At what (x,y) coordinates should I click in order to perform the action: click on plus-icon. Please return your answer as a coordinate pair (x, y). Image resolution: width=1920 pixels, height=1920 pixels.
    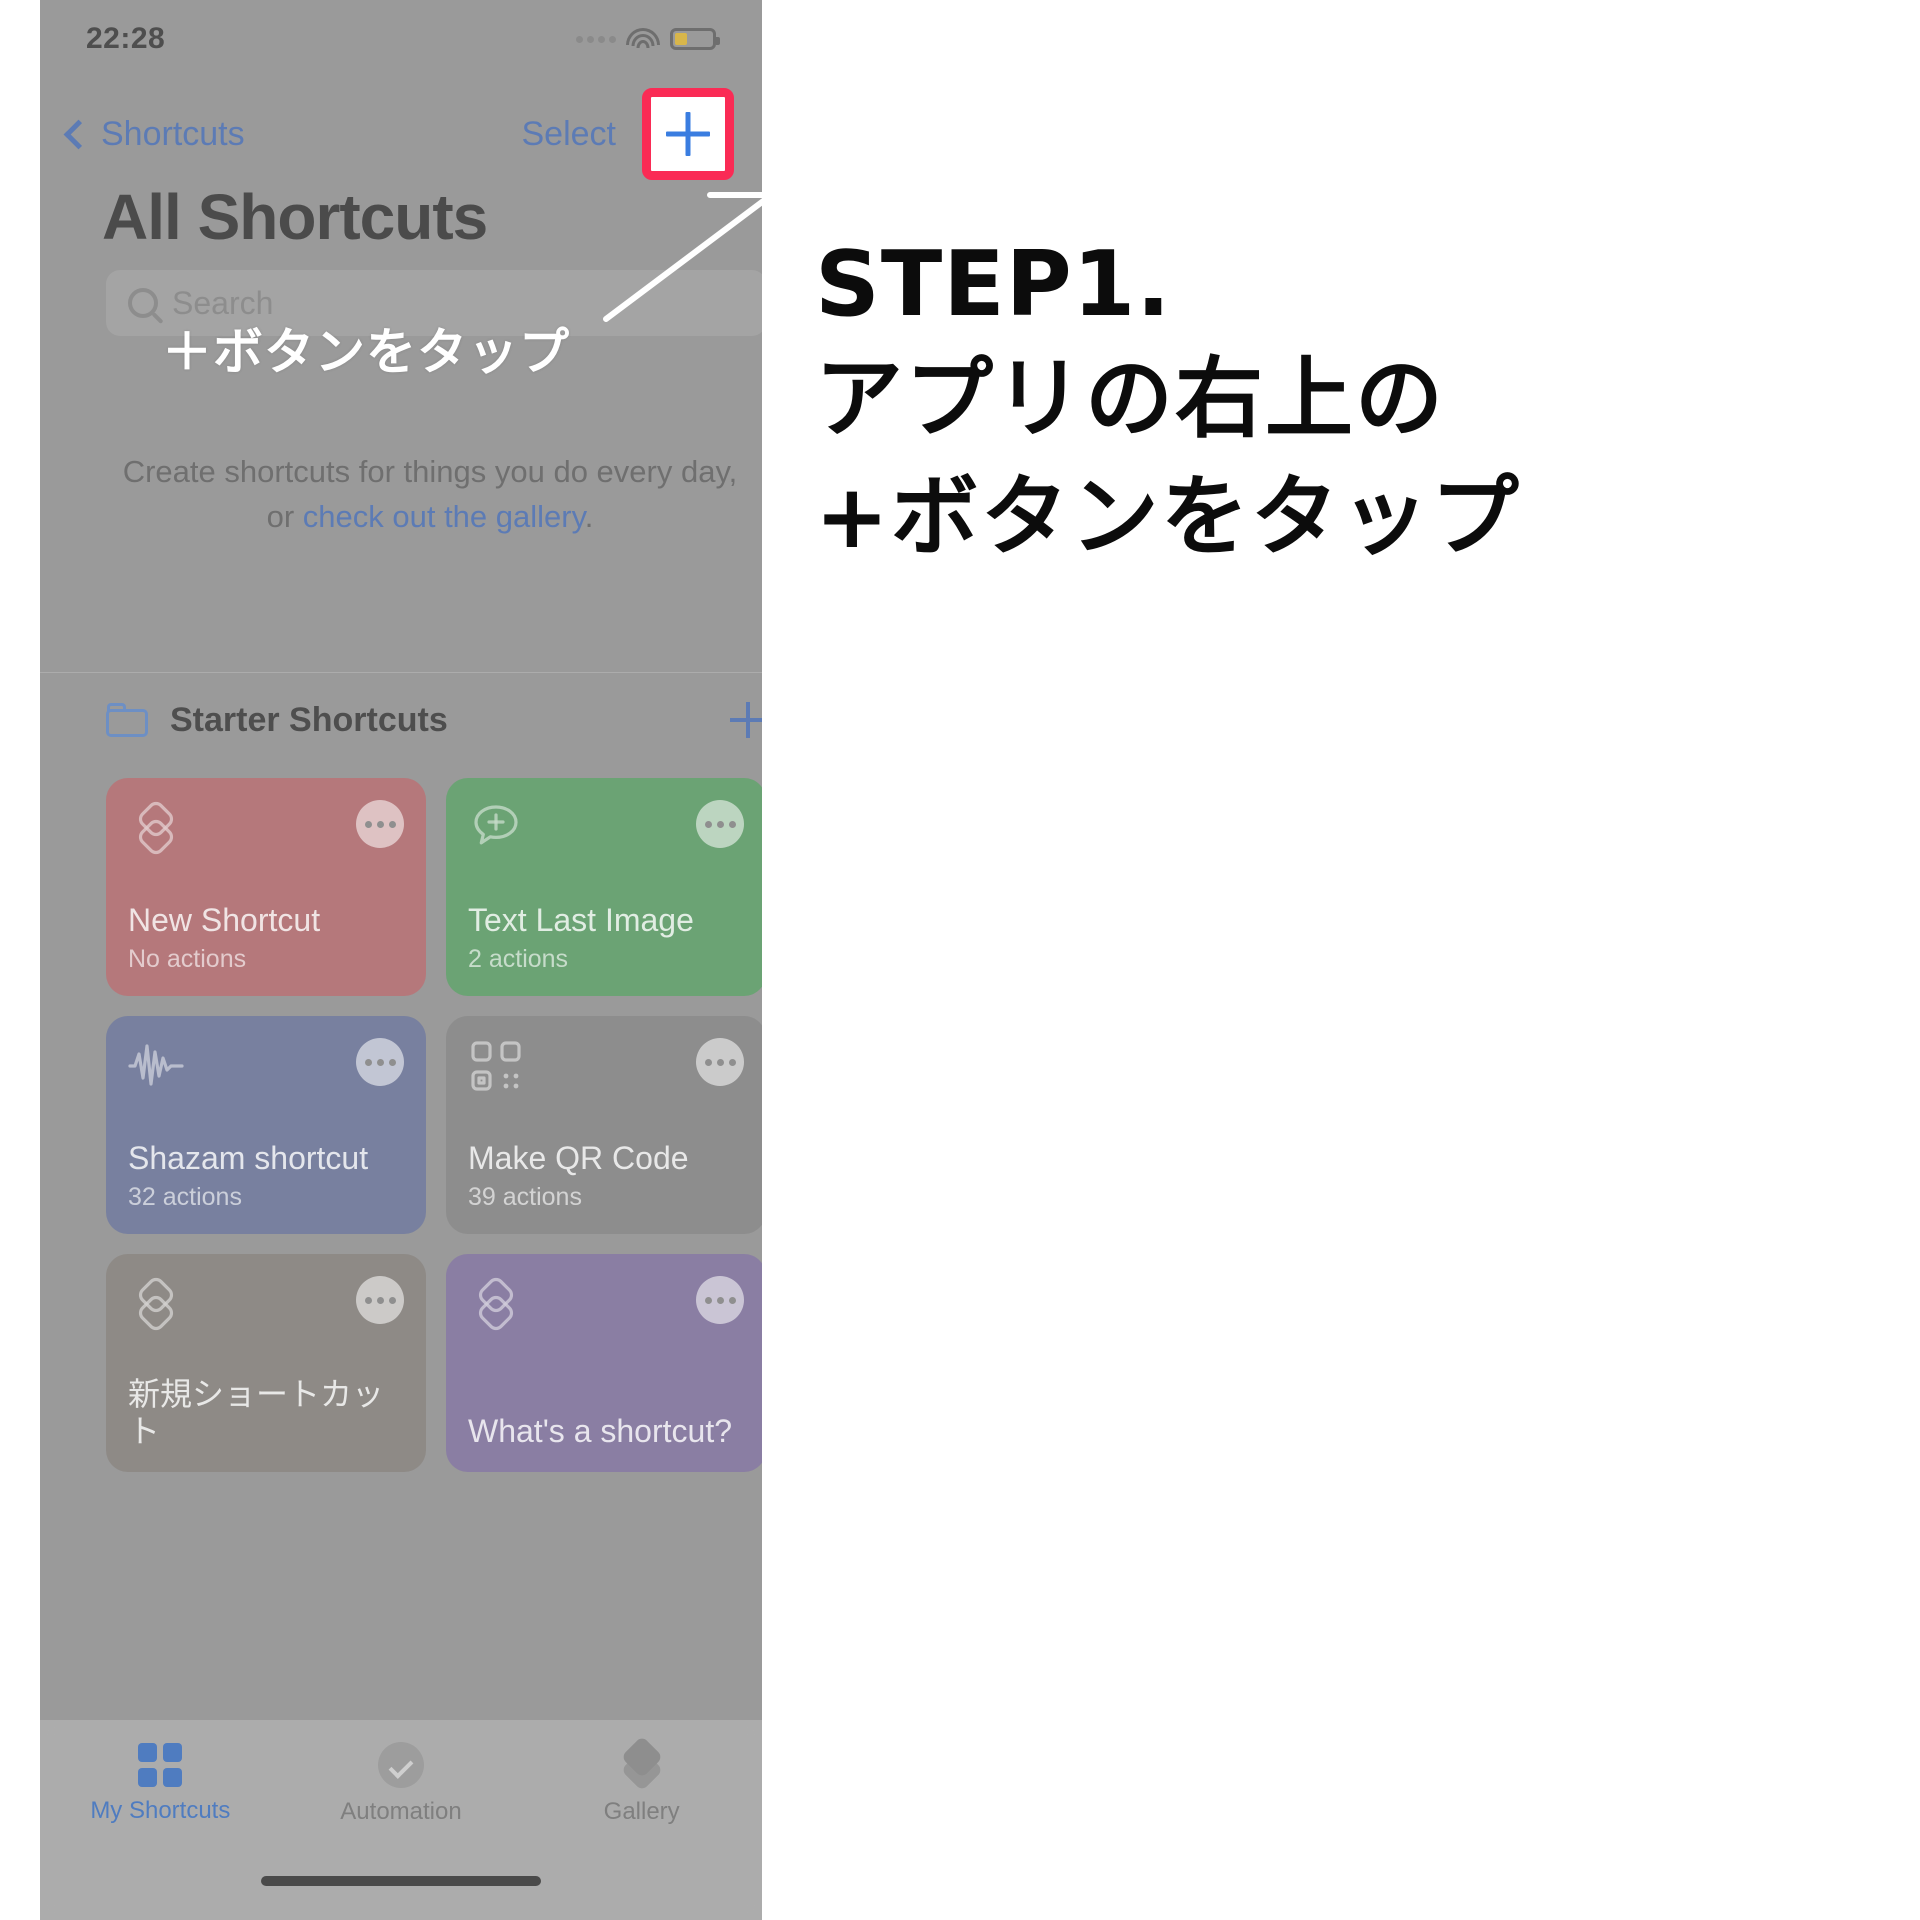
    Looking at the image, I should click on (688, 134).